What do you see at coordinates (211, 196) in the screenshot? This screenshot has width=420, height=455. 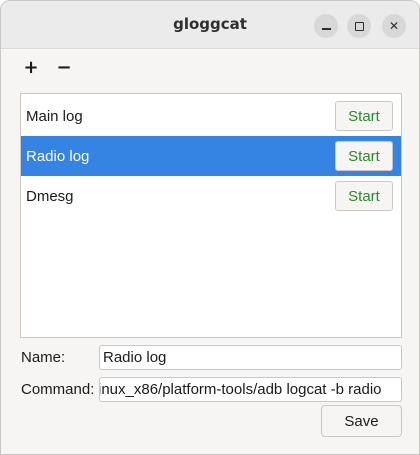 I see `log-list-item: Dmesg Start` at bounding box center [211, 196].